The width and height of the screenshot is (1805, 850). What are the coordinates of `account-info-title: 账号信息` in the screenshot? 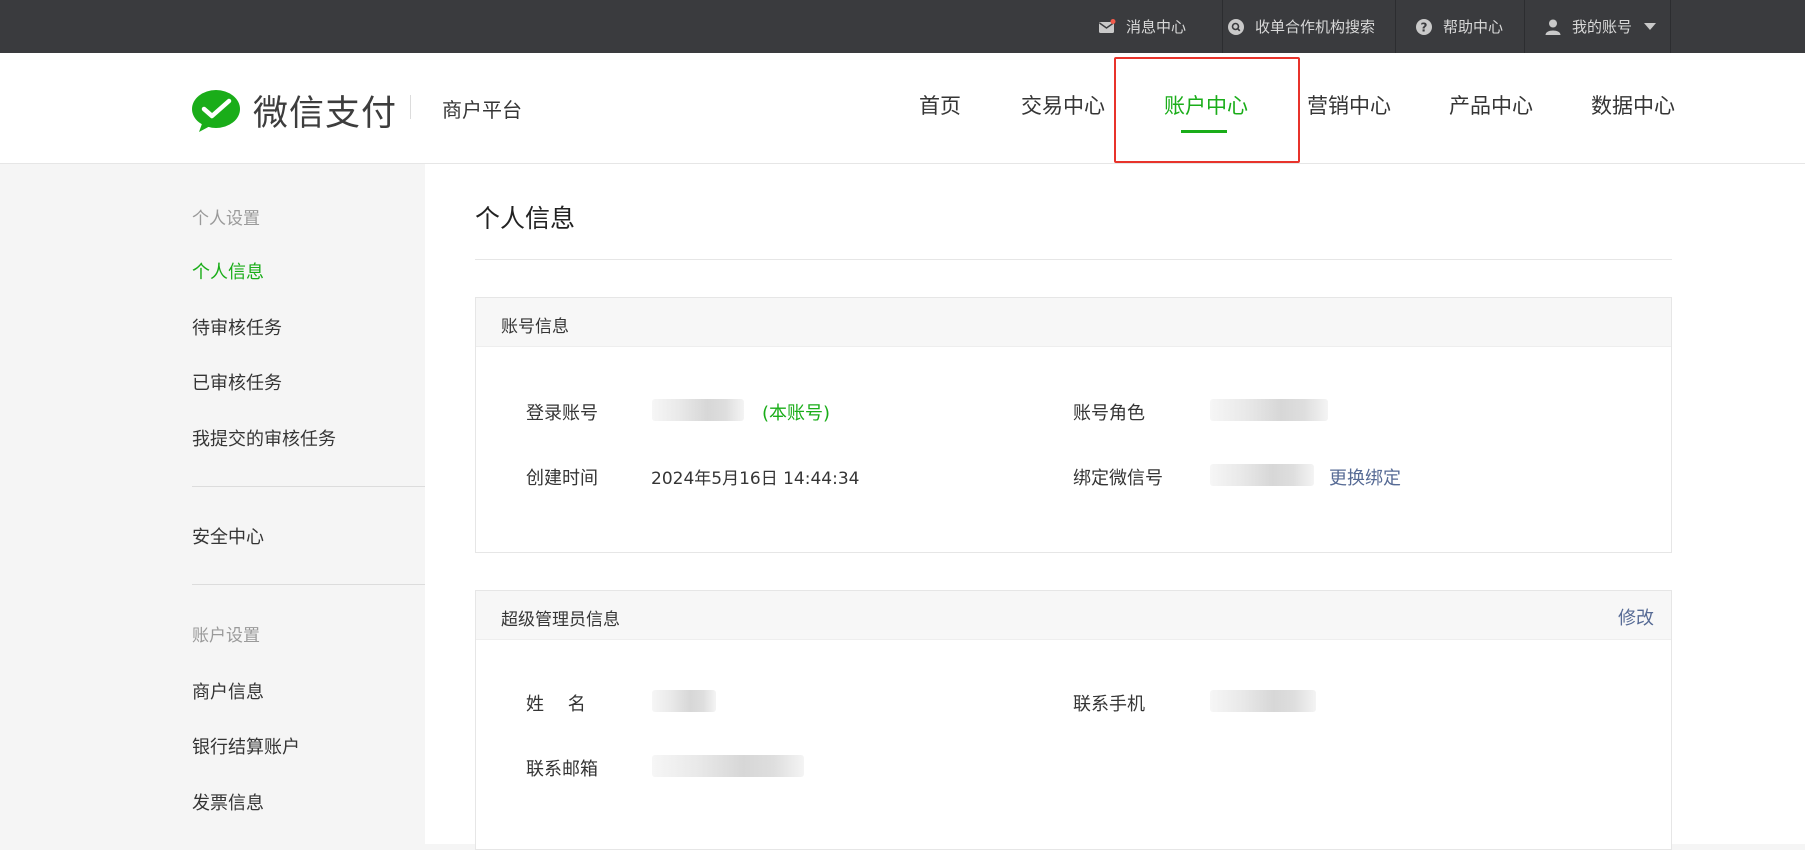 It's located at (535, 327).